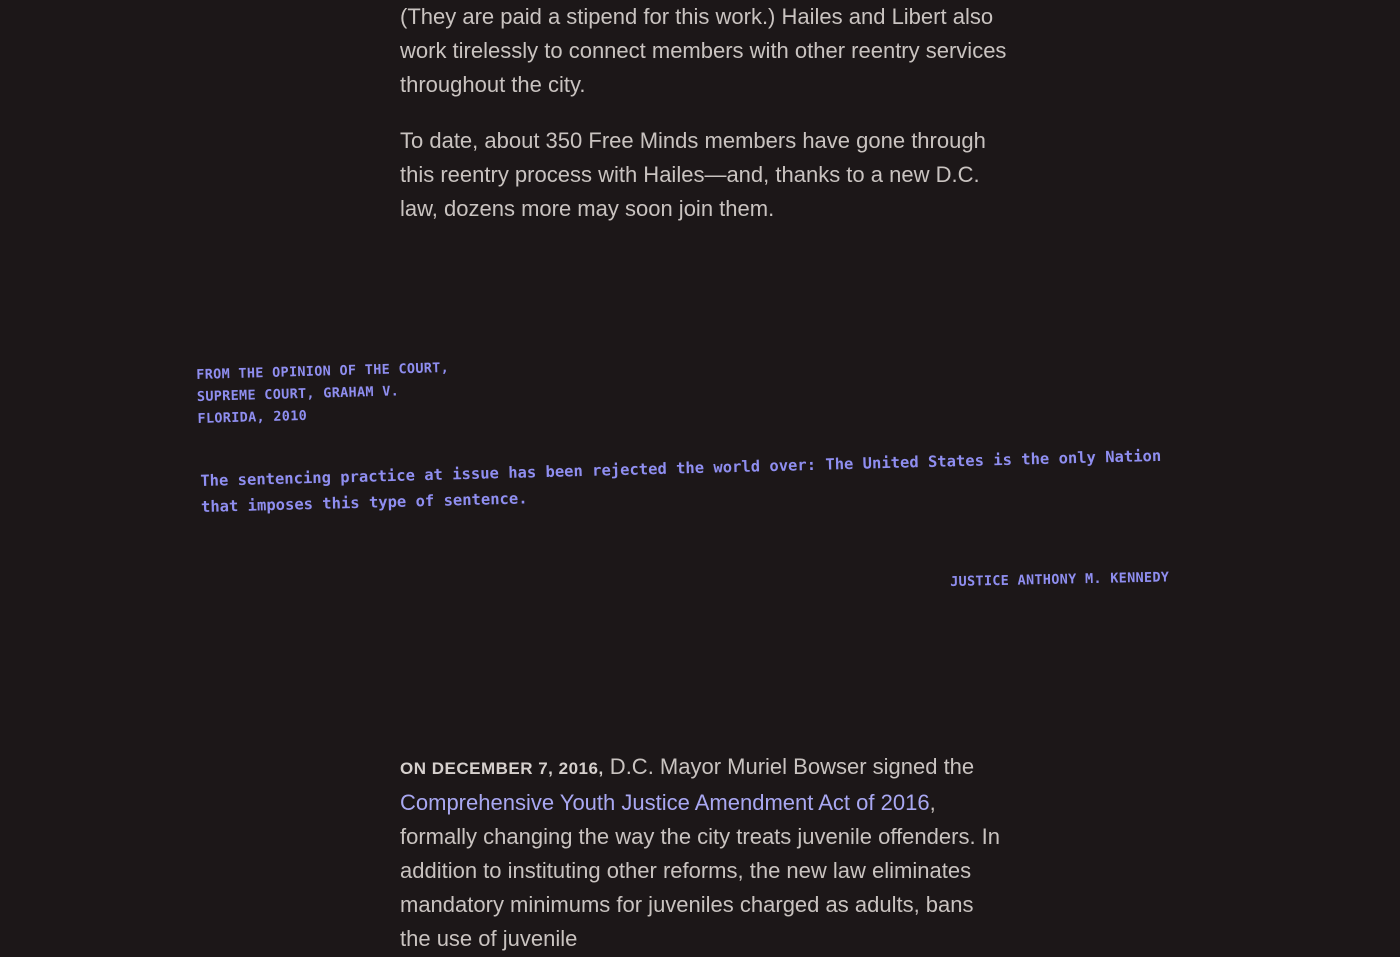  I want to click on pull-quote-attribution: Justice Anthony M. Kennedy, so click(1060, 579).